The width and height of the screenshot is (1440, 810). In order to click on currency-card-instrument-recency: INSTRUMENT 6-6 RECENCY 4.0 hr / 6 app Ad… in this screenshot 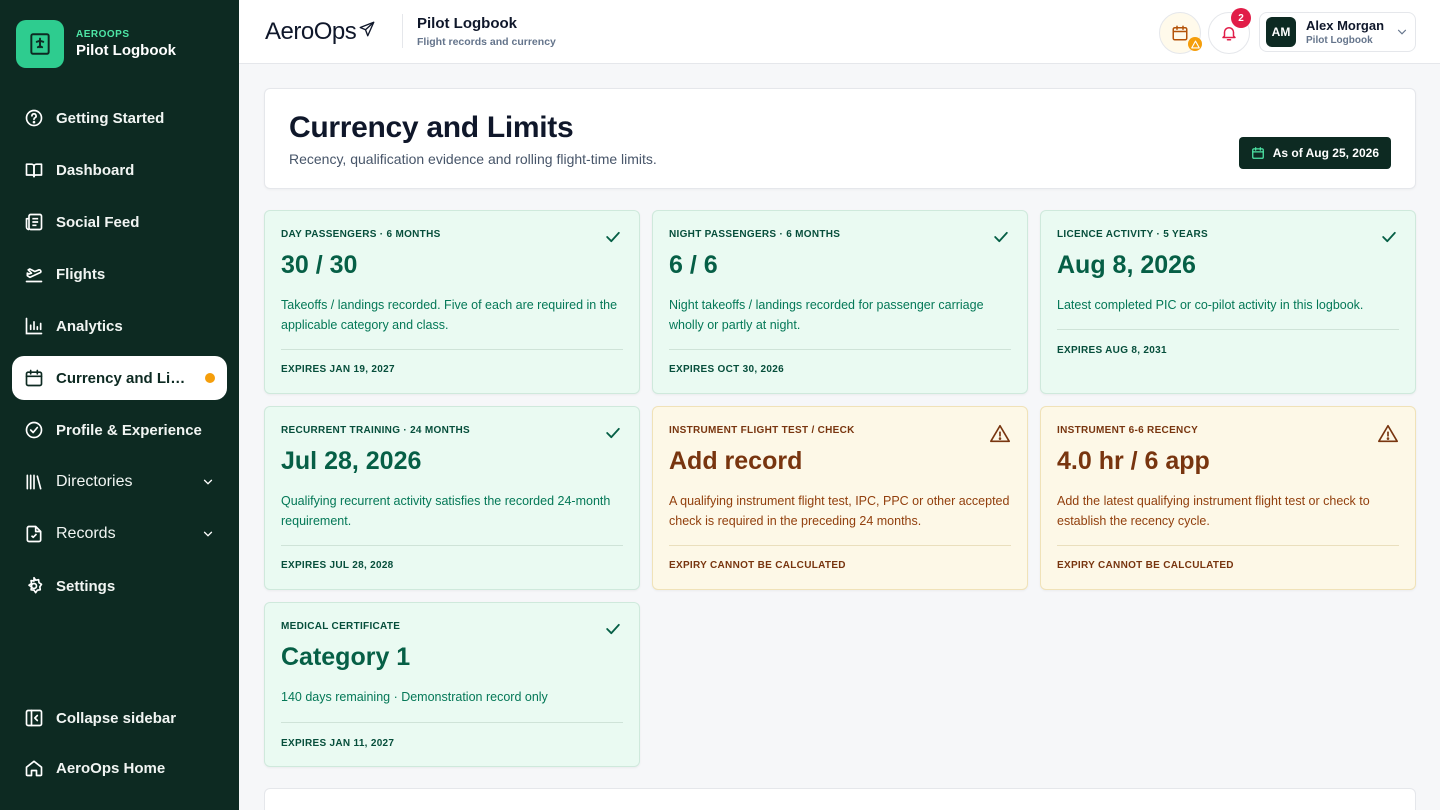, I will do `click(1228, 498)`.